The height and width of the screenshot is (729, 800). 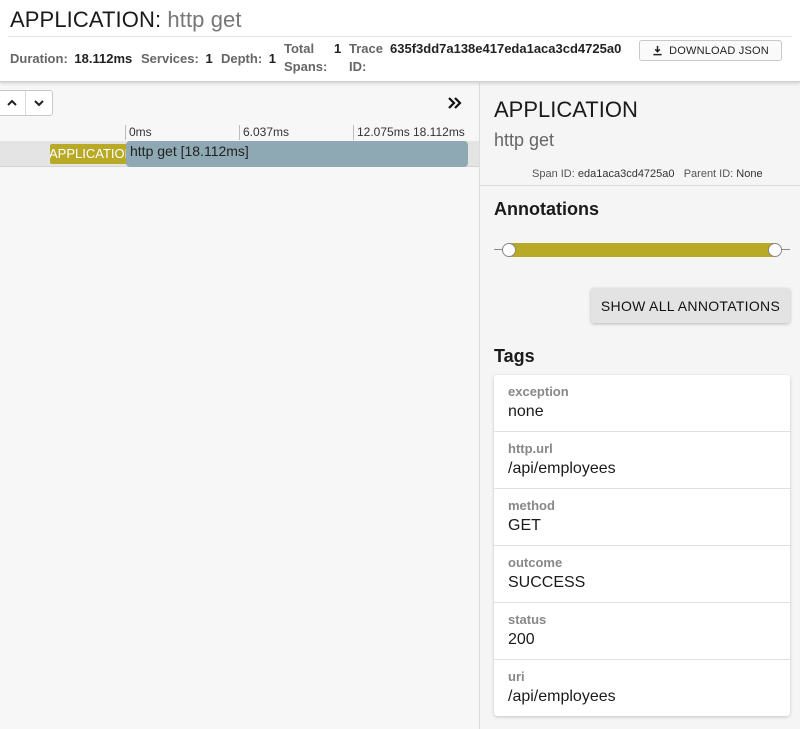 I want to click on depth-stat: Depth: 1, so click(x=248, y=59).